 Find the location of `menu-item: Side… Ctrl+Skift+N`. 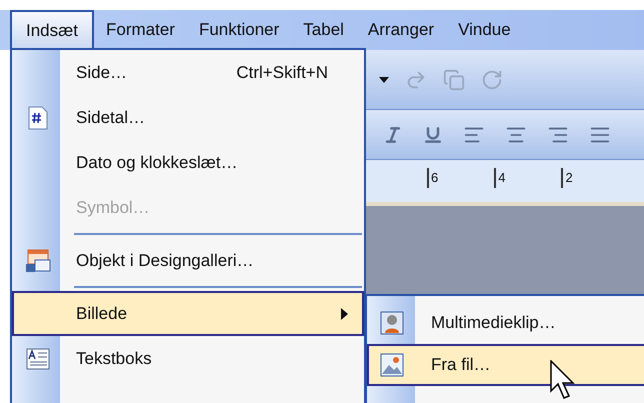

menu-item: Side… Ctrl+Skift+N is located at coordinates (188, 72).